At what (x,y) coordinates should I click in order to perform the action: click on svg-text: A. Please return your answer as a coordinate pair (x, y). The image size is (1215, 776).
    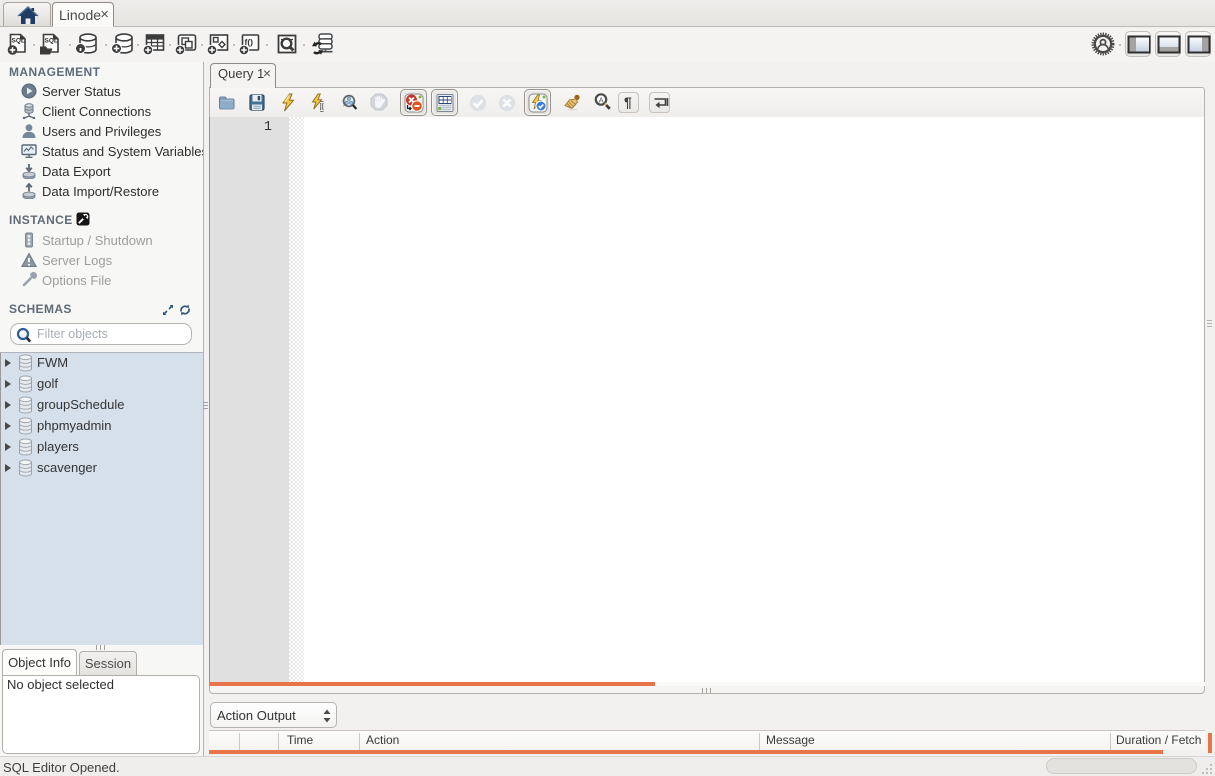
    Looking at the image, I should click on (601, 99).